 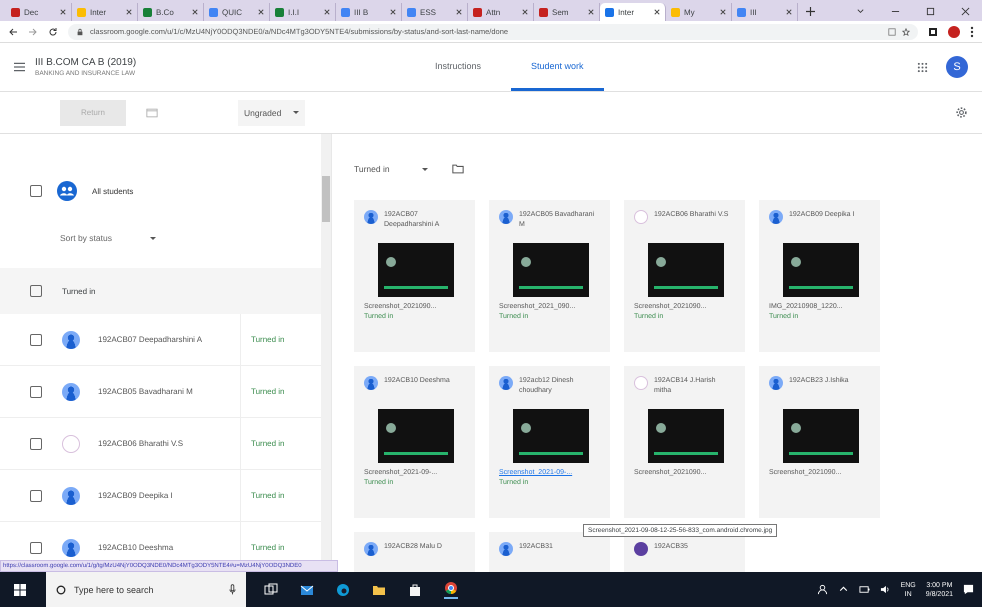 I want to click on group-label: Turned in, so click(x=79, y=291).